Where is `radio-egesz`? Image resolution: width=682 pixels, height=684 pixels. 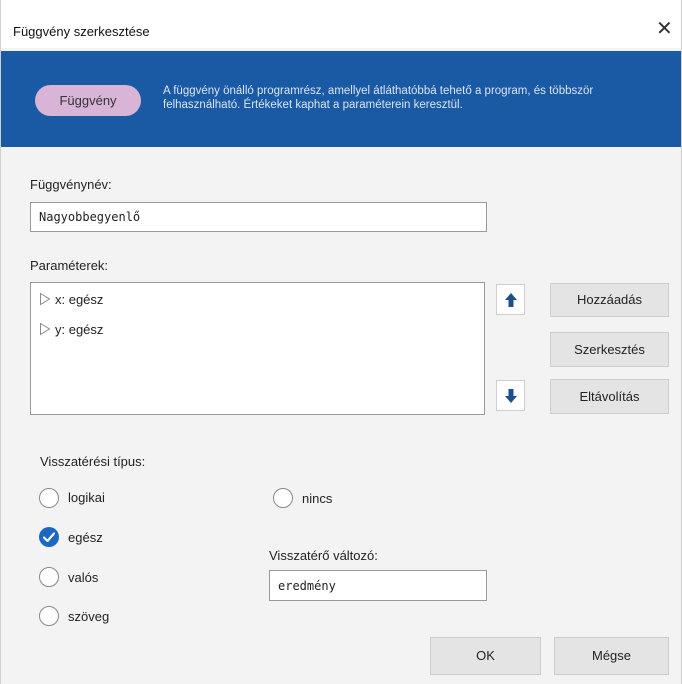 radio-egesz is located at coordinates (49, 537).